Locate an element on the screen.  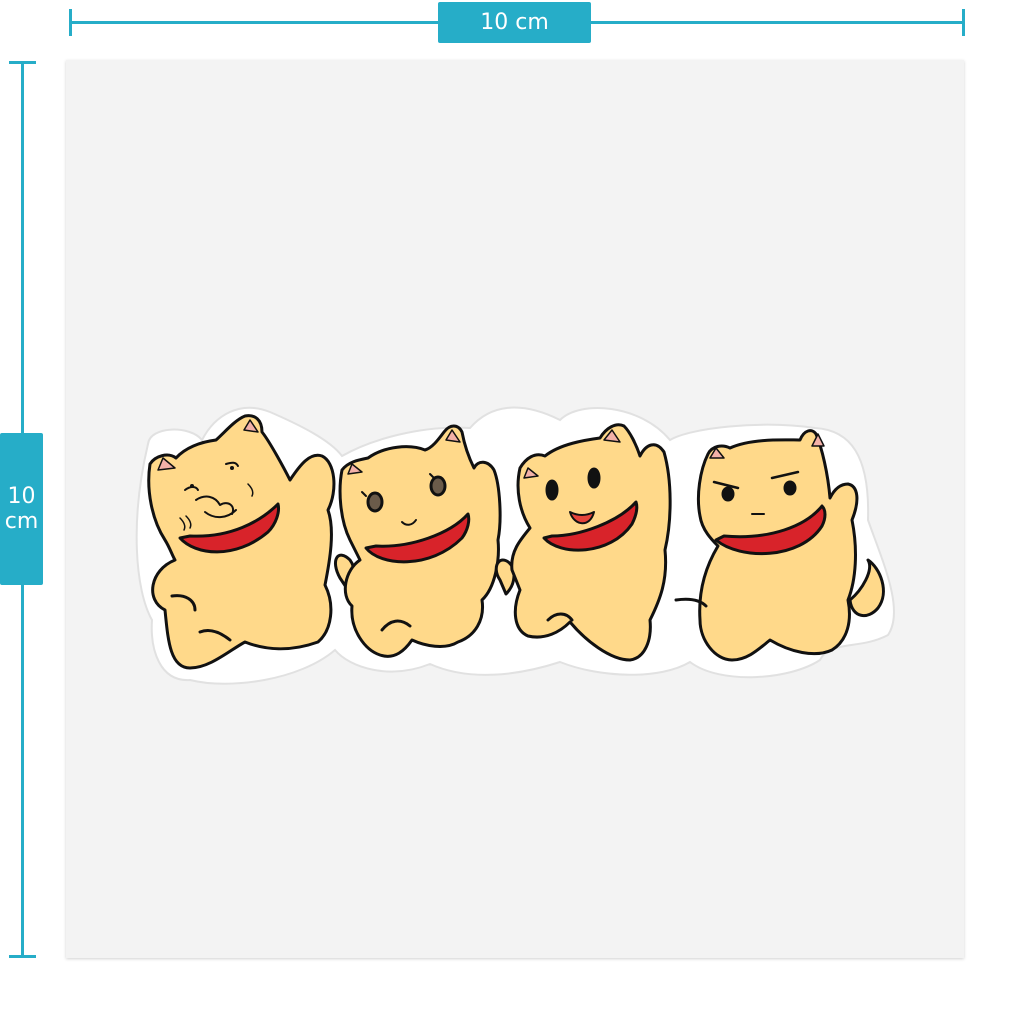
cat-4-eye-left is located at coordinates (728, 494).